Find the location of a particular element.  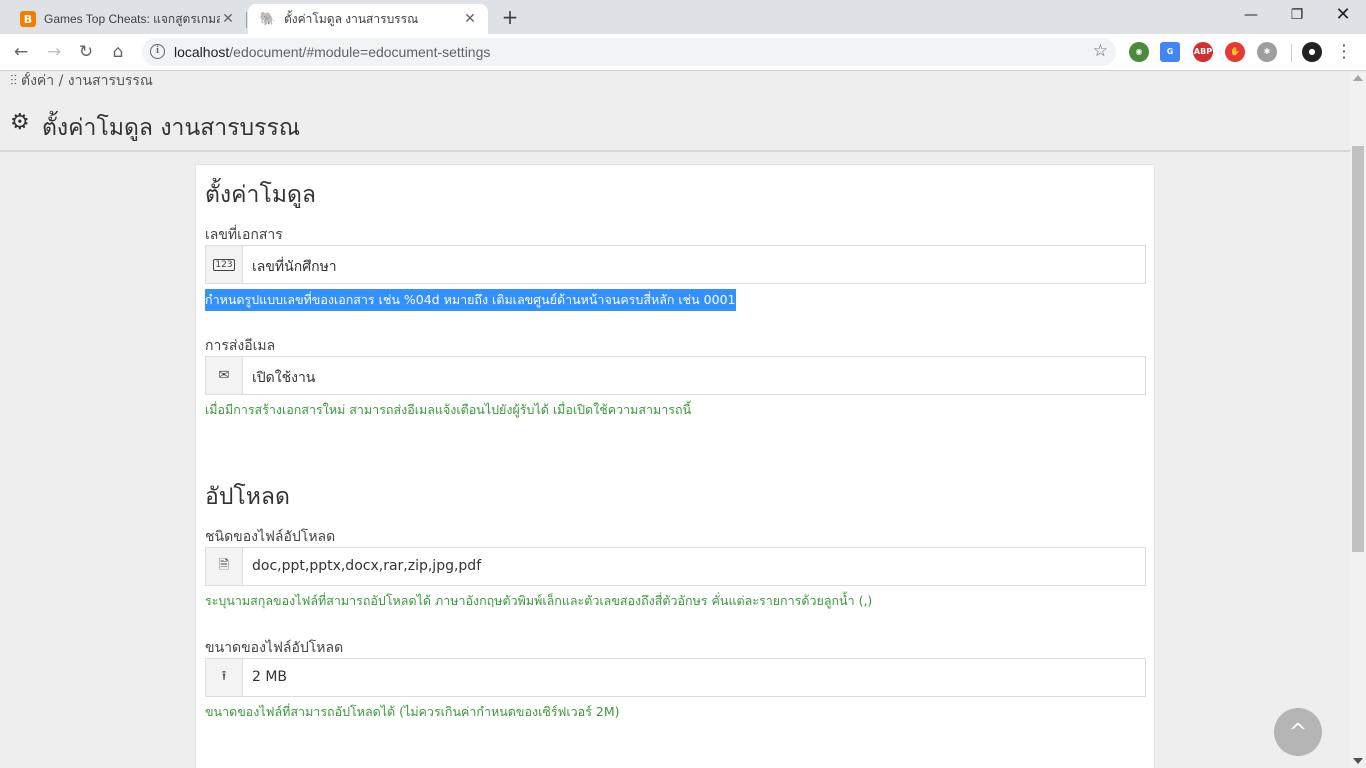

blogger-icon: B is located at coordinates (28, 19).